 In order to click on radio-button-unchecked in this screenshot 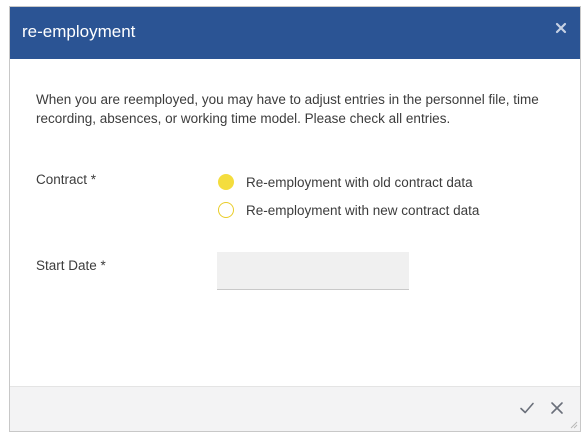, I will do `click(226, 210)`.